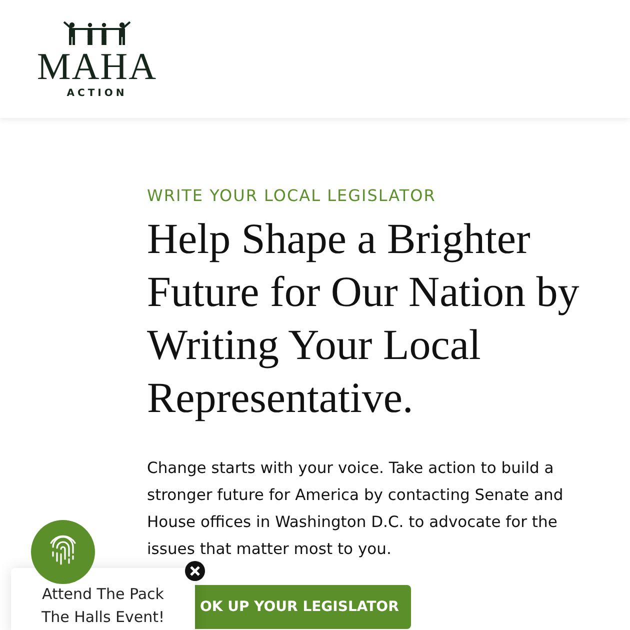 This screenshot has width=630, height=630. Describe the element at coordinates (292, 195) in the screenshot. I see `eyebrow: WRITE YOUR LOCAL LEGISLATOR` at that location.